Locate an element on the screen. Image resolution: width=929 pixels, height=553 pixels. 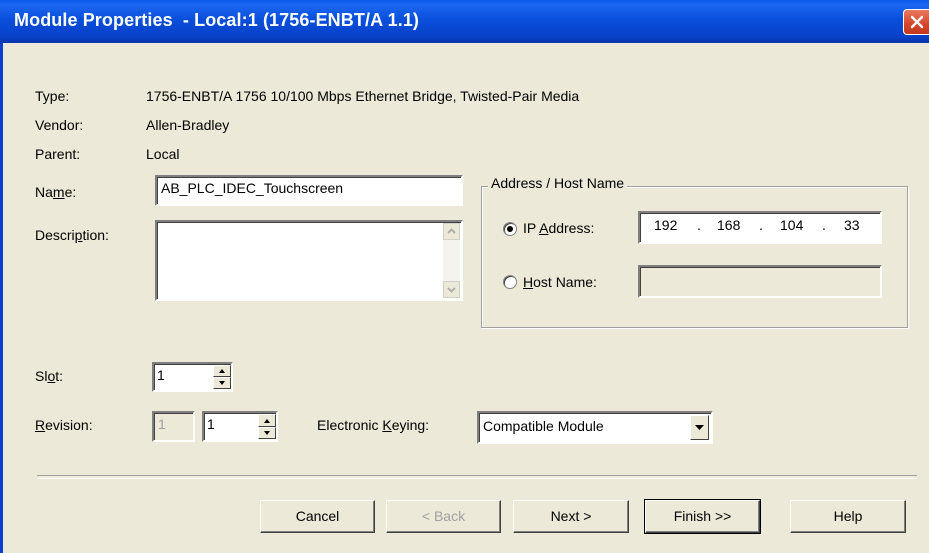
chevron-up-icon is located at coordinates (451, 231).